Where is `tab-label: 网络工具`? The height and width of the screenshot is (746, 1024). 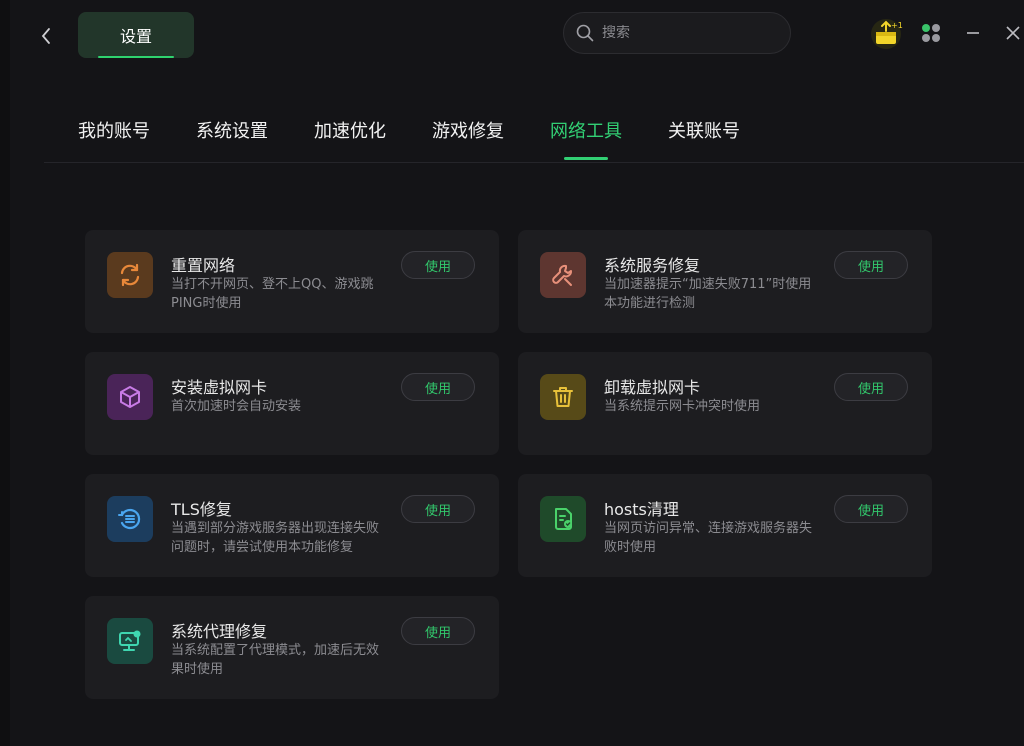
tab-label: 网络工具 is located at coordinates (586, 131).